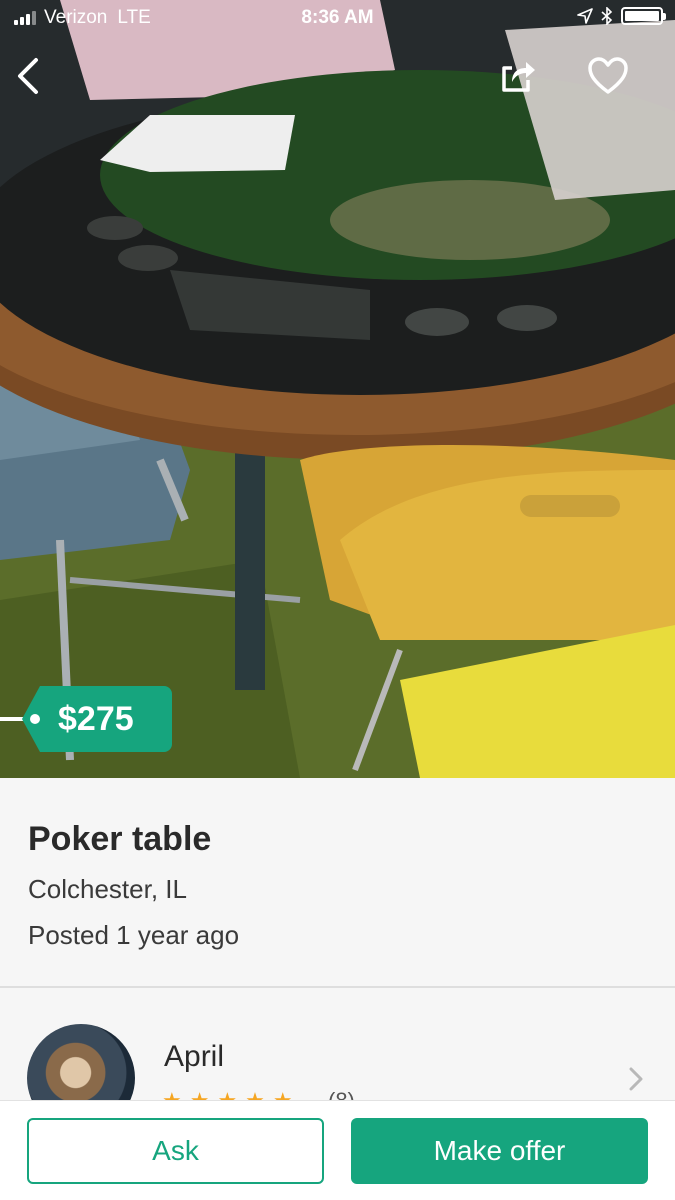  Describe the element at coordinates (499, 1151) in the screenshot. I see `make-offer-button: Make offer` at that location.